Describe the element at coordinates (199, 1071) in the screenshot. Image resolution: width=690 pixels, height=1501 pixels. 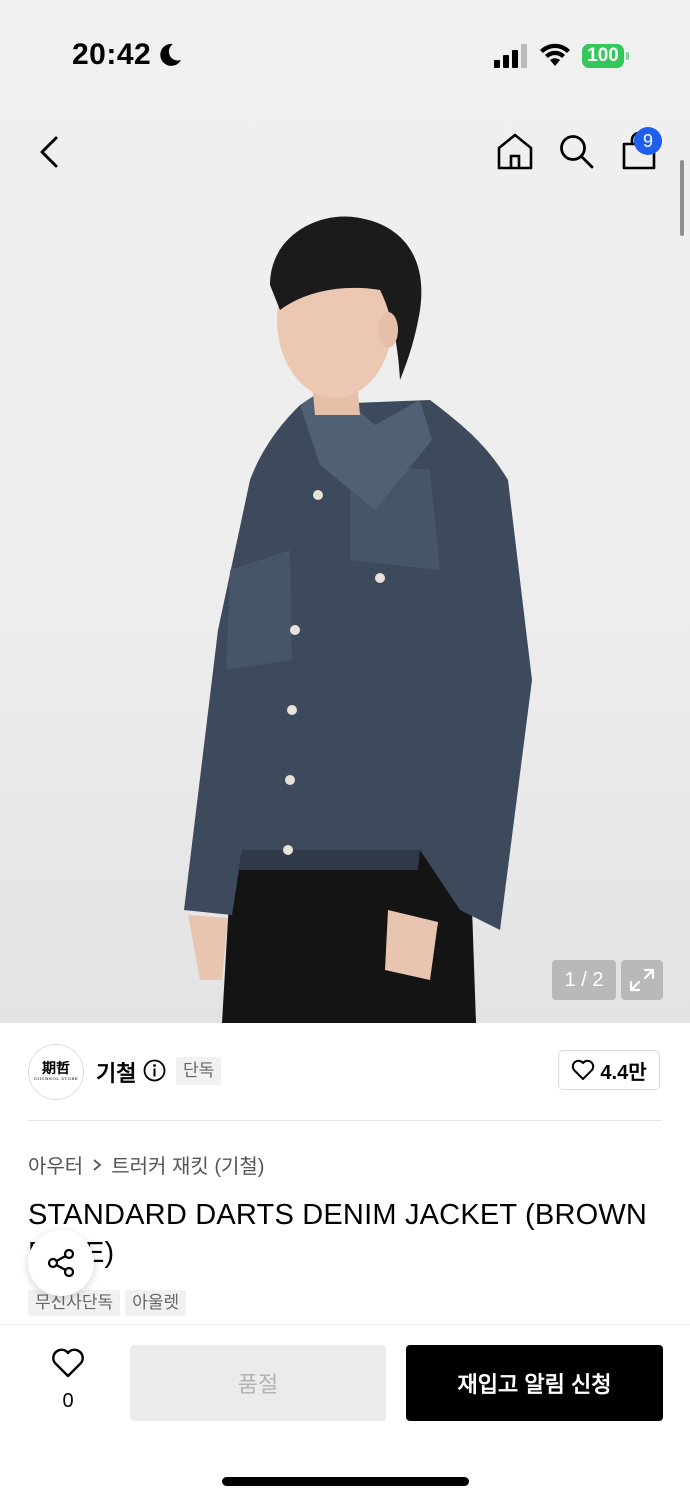
I see `exclusive-badge: 단독` at that location.